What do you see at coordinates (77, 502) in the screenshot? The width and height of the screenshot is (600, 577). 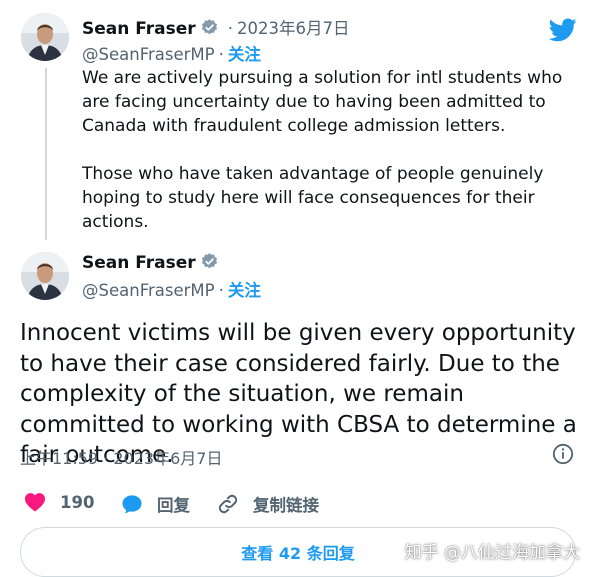 I see `like-count: 190` at bounding box center [77, 502].